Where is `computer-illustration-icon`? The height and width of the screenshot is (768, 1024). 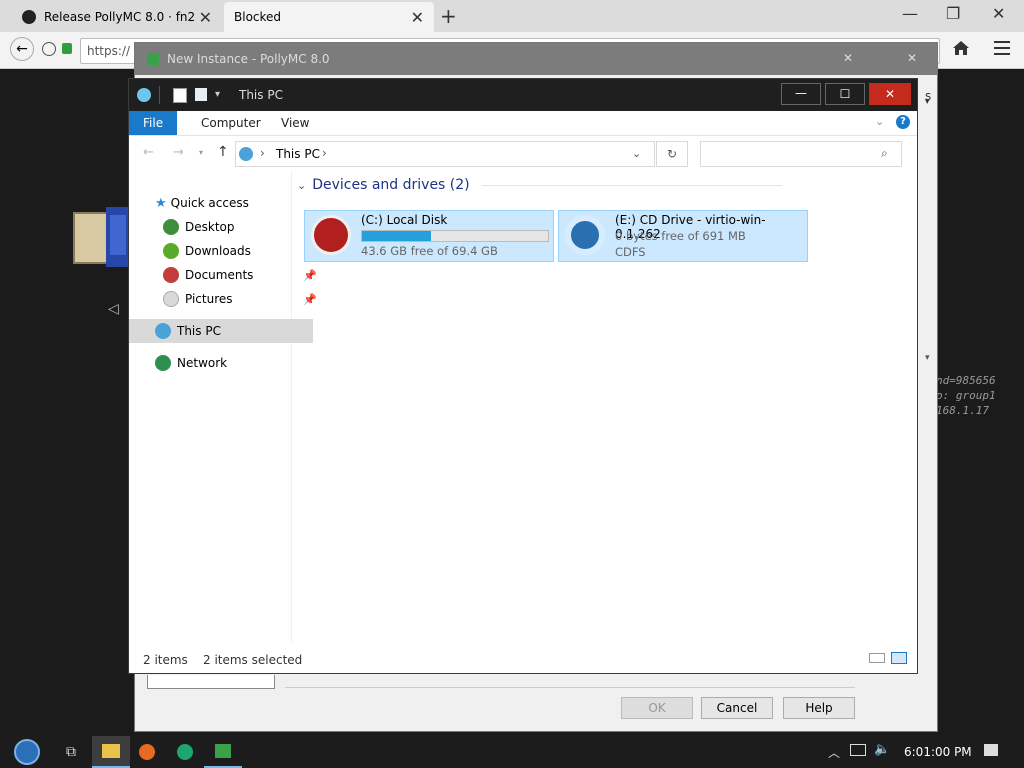 computer-illustration-icon is located at coordinates (102, 247).